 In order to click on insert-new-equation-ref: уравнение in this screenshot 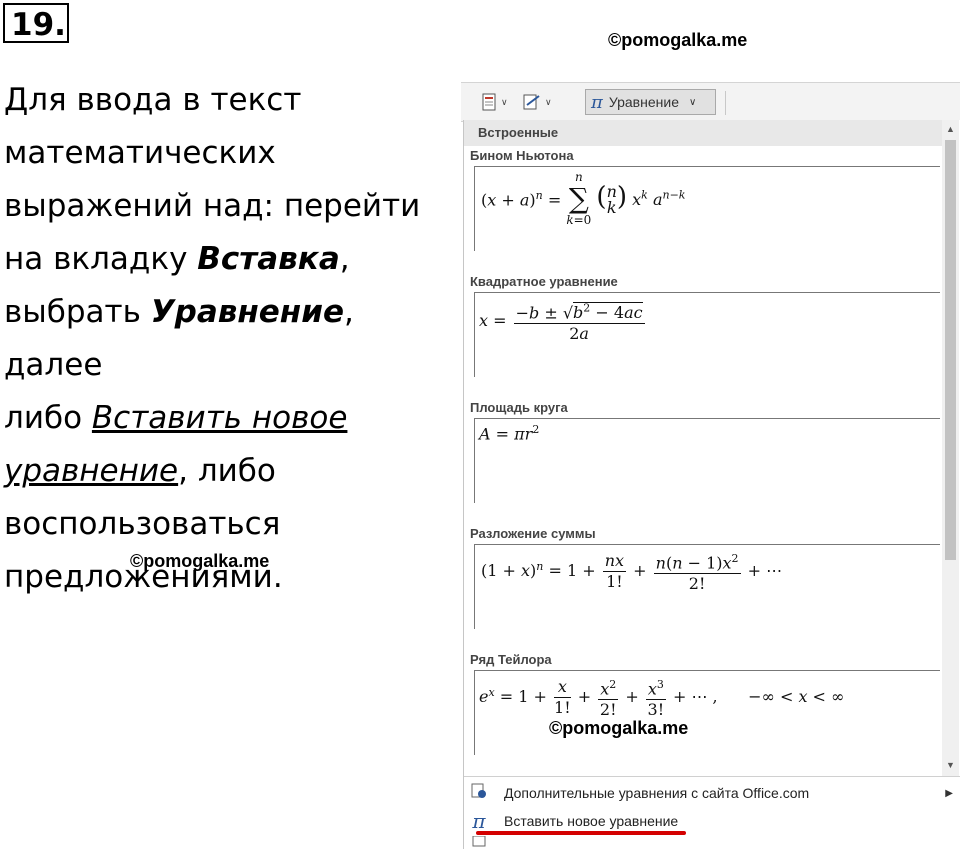, I will do `click(91, 471)`.